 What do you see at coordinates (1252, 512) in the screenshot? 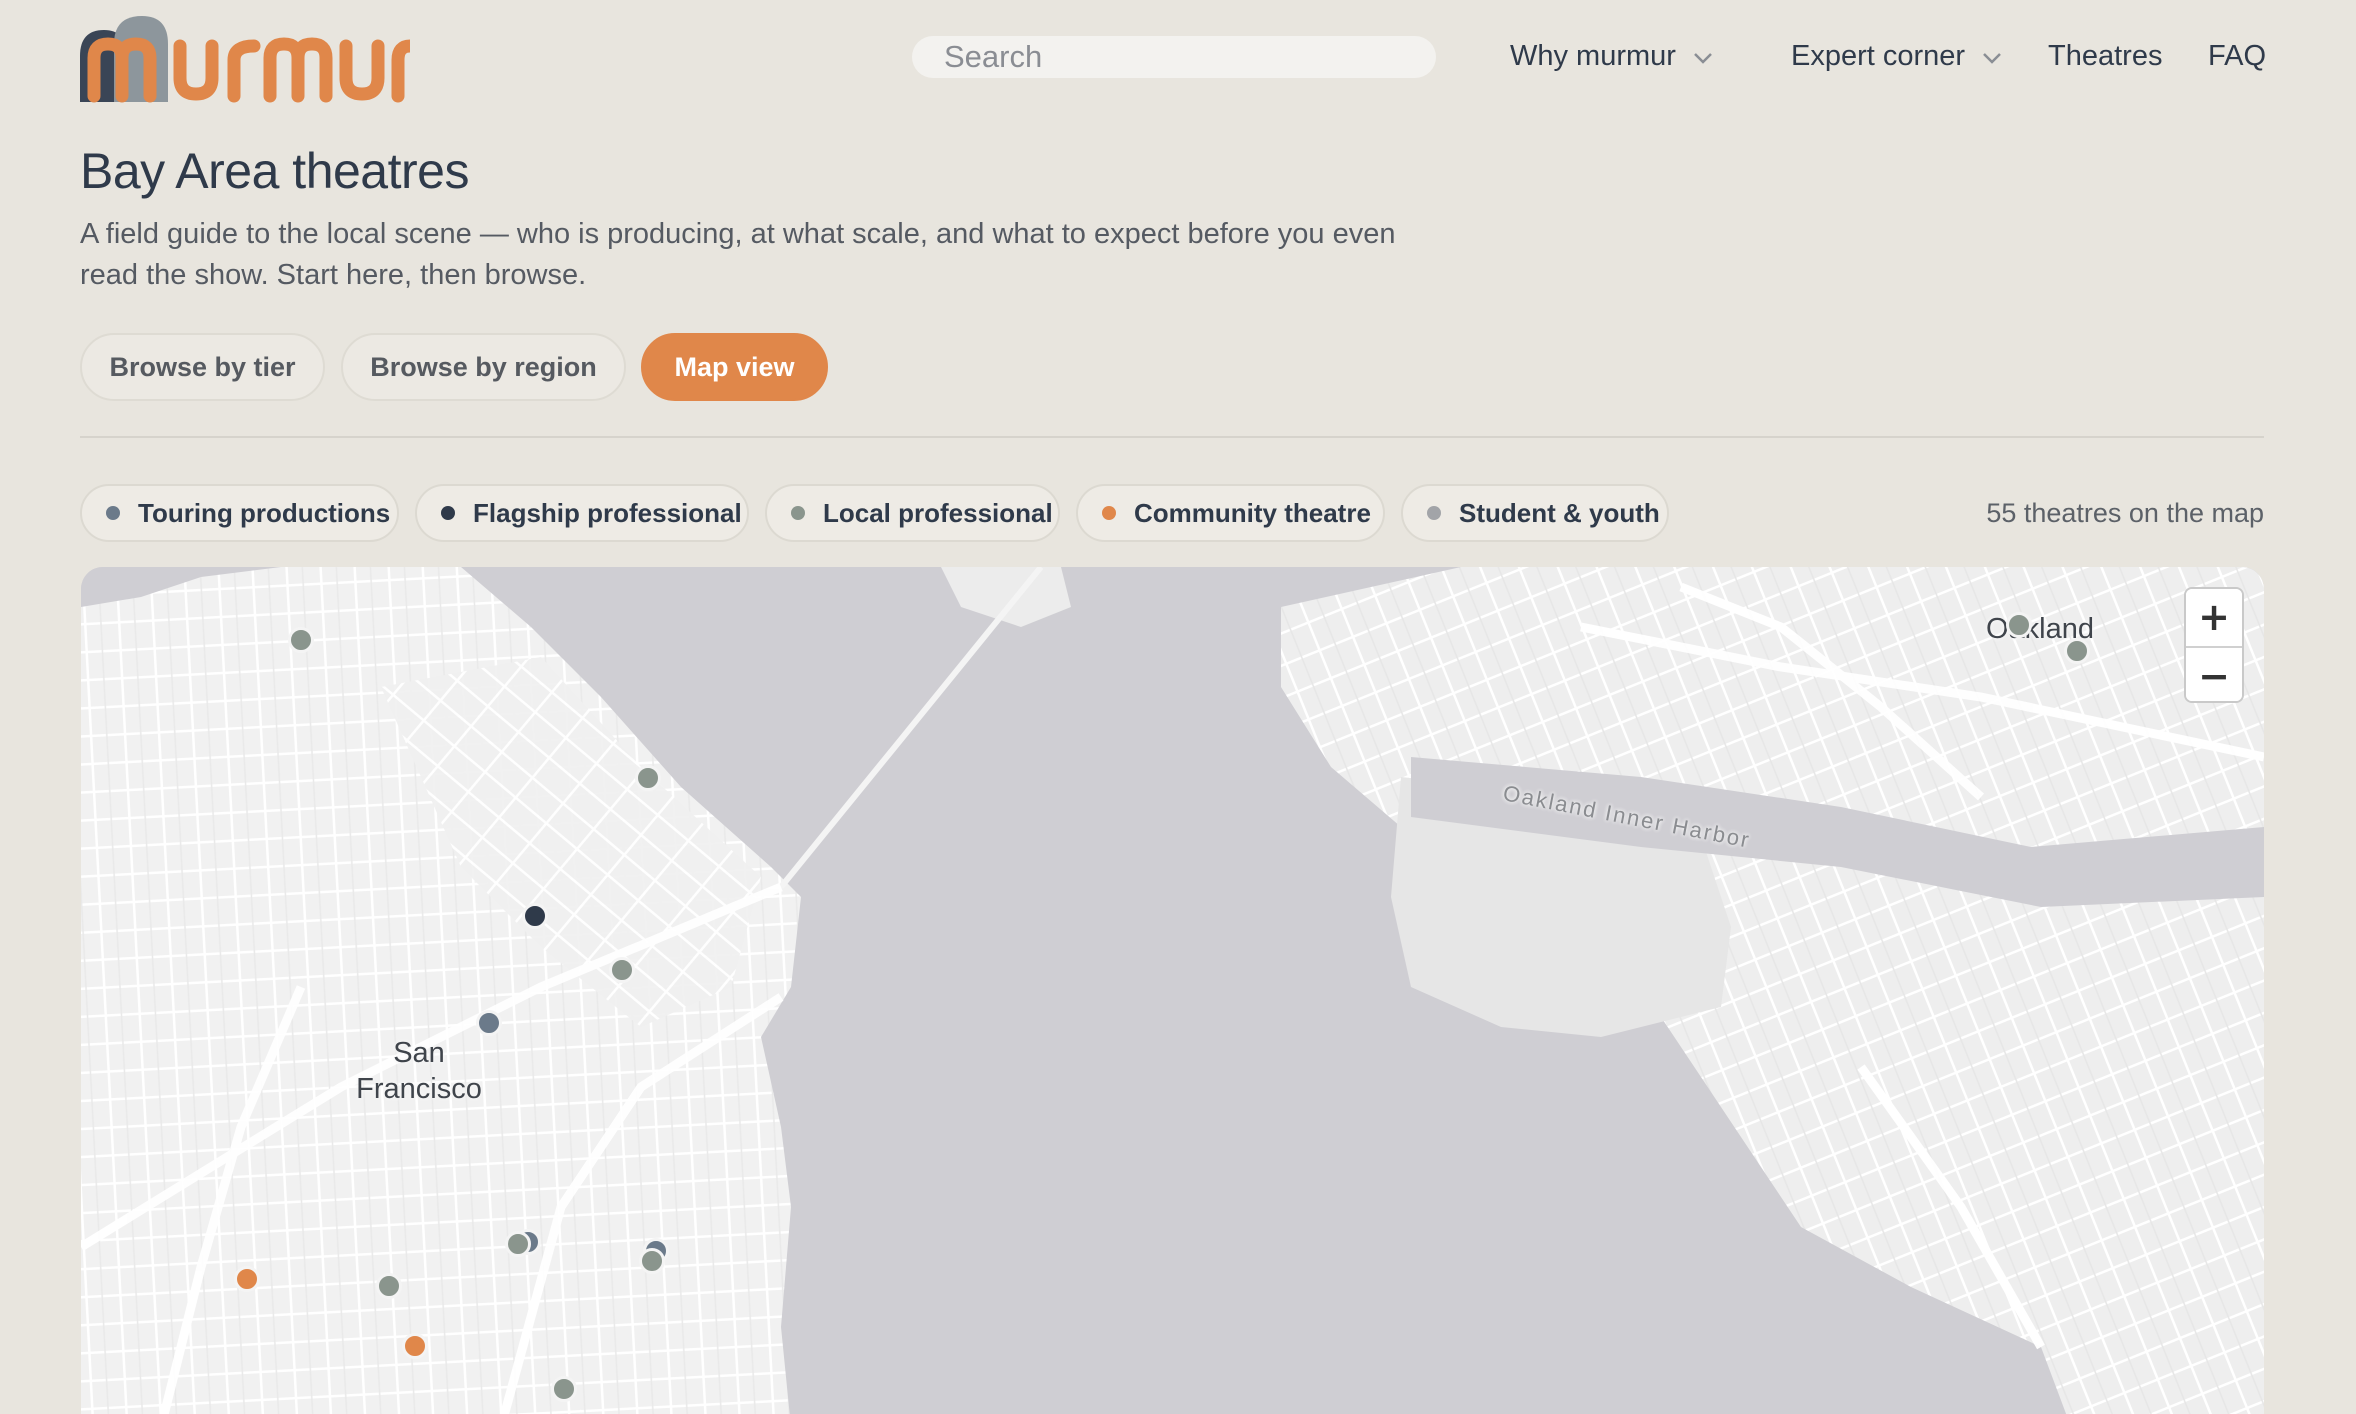
I see `legend-label: Community theatre` at bounding box center [1252, 512].